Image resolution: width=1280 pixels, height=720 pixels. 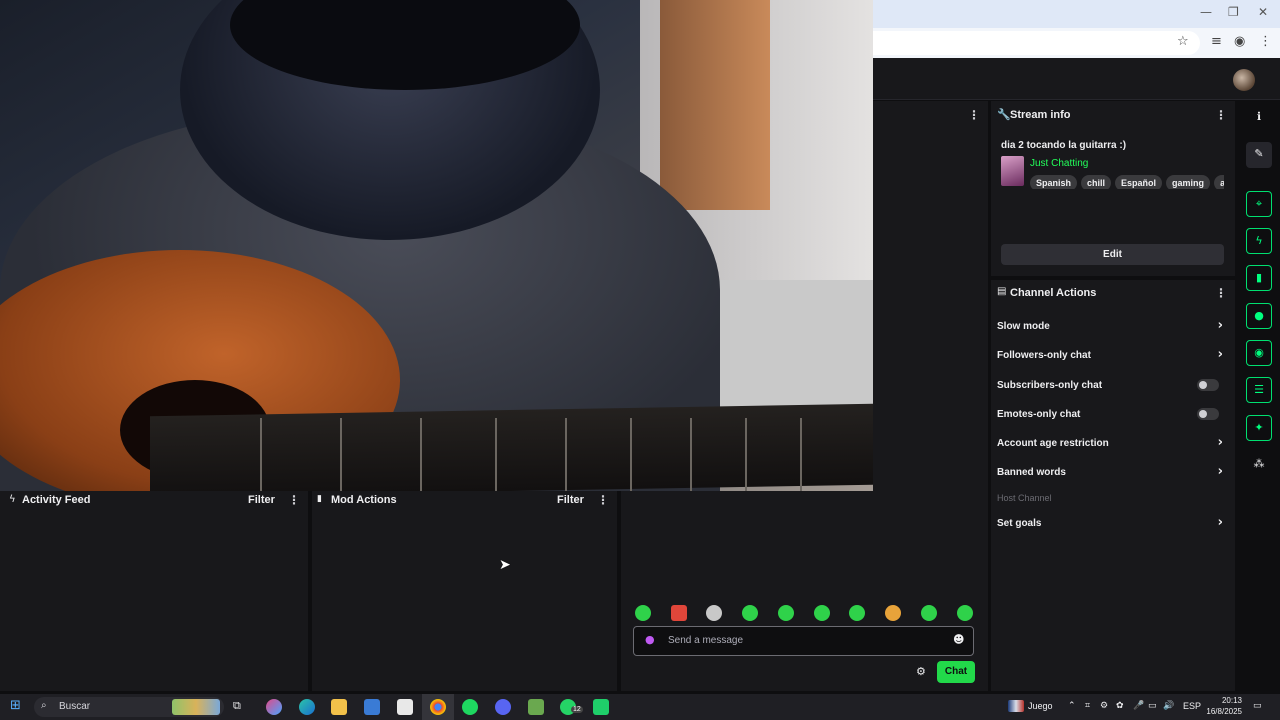 I want to click on clock-date: 16/8/2025, so click(x=1221, y=711).